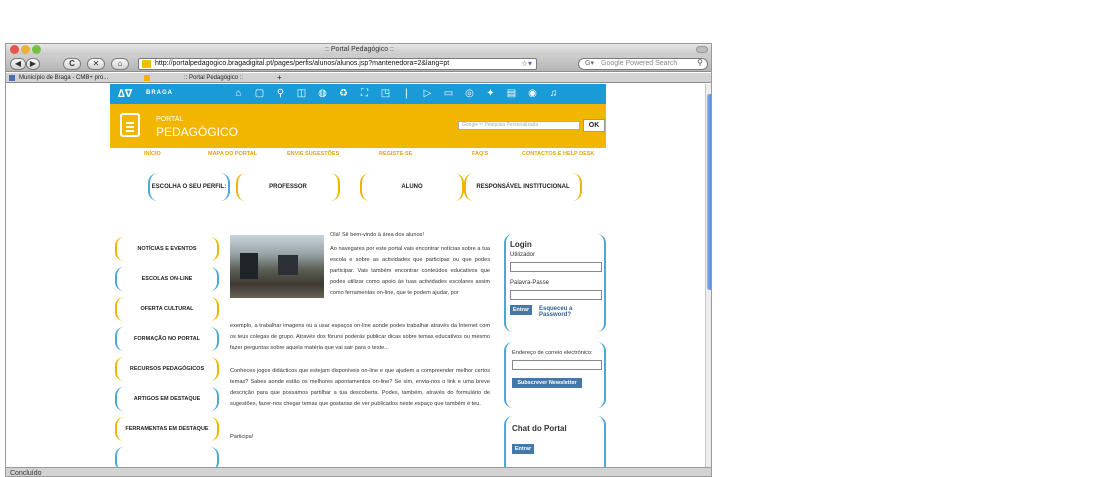 The height and width of the screenshot is (477, 1113). Describe the element at coordinates (120, 64) in the screenshot. I see `home-button: ⌂` at that location.